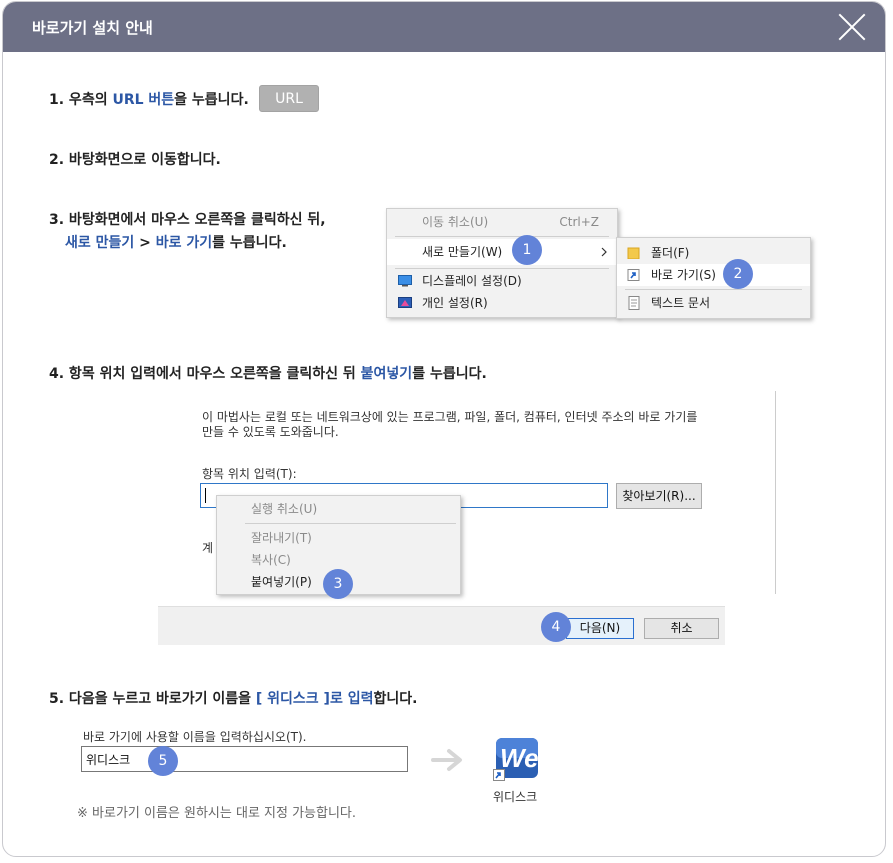  I want to click on step-5-highlight: [ 위디스크 ]로 입력, so click(314, 699).